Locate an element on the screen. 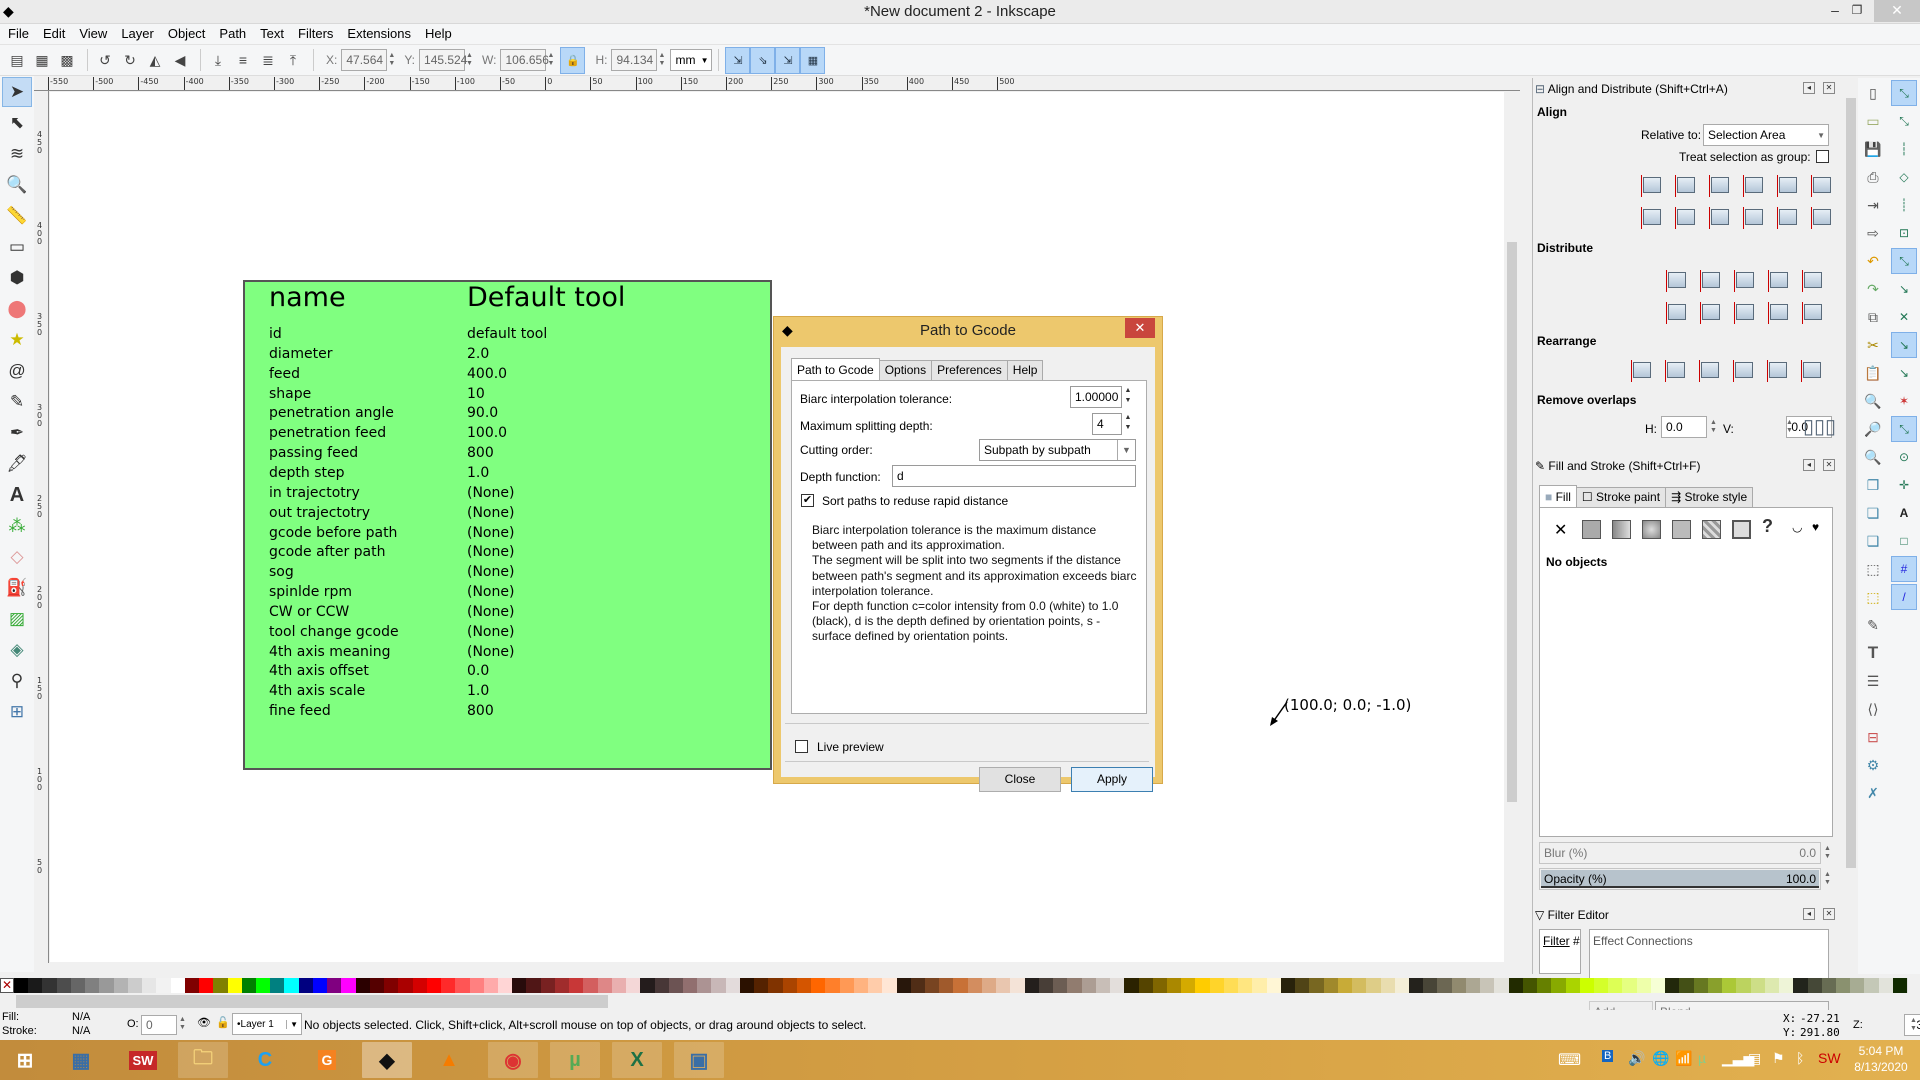 The height and width of the screenshot is (1080, 1920). fill-rule-evenodd-icon: ◡ is located at coordinates (1797, 527).